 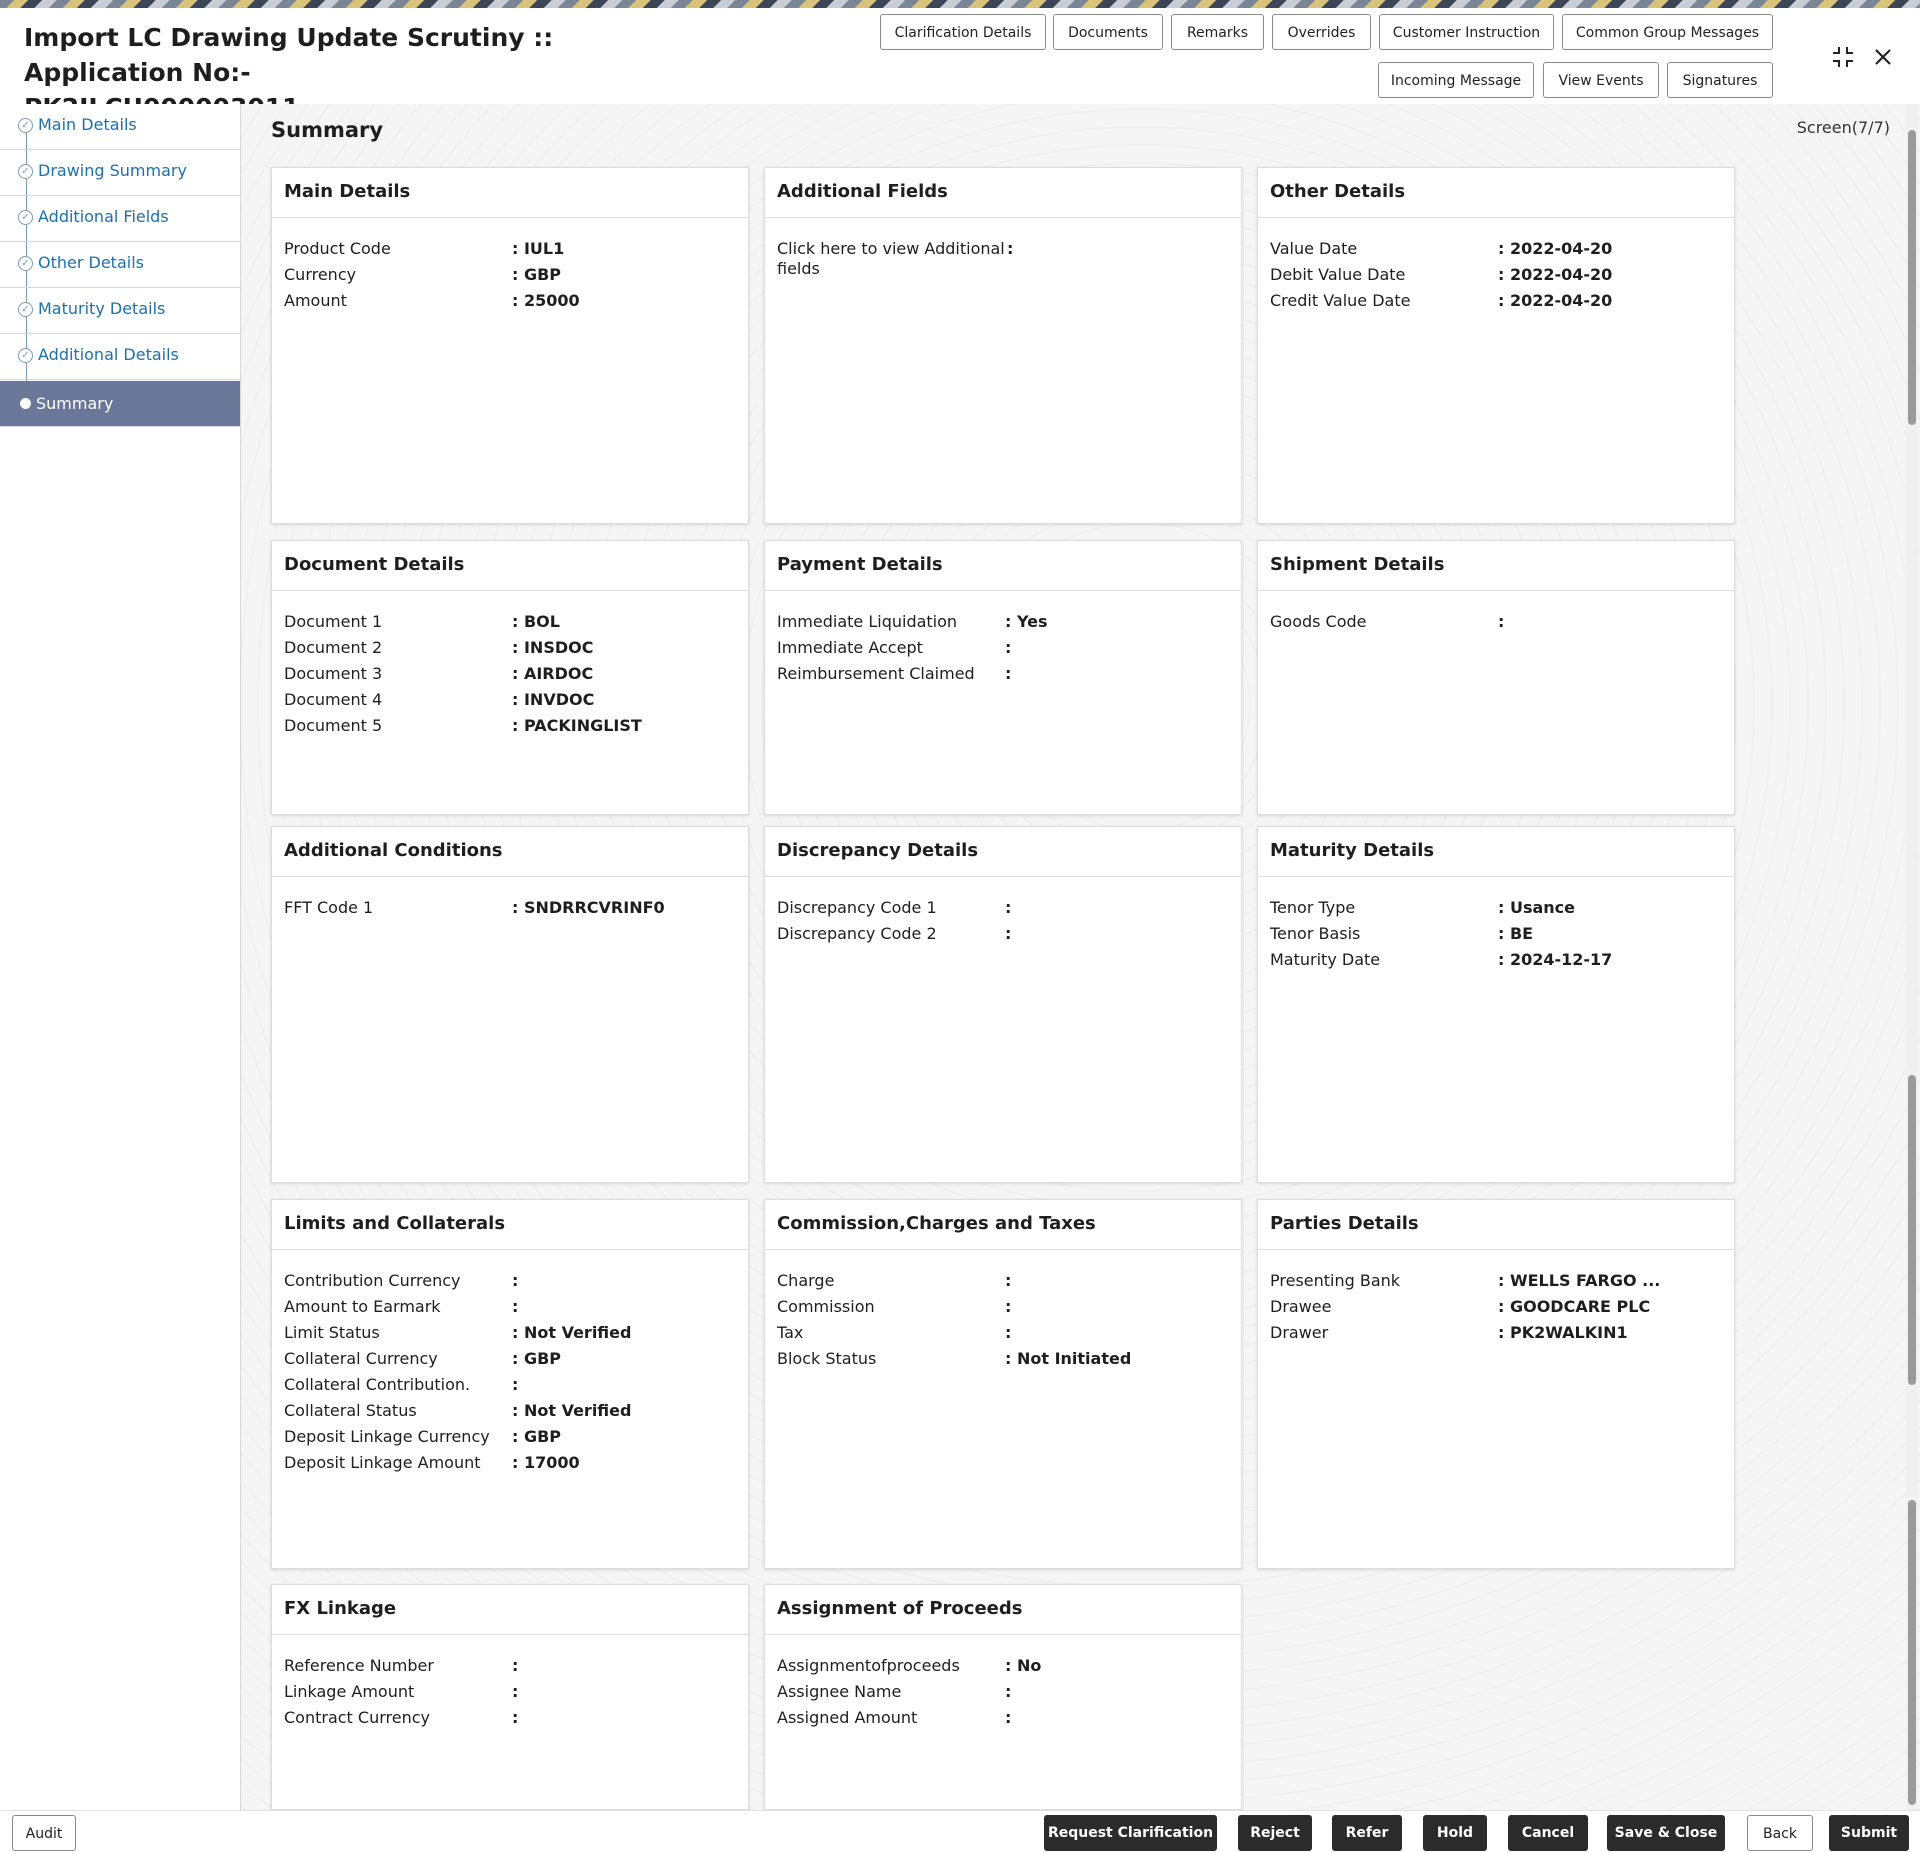 I want to click on audit-button: Audit, so click(x=44, y=1833).